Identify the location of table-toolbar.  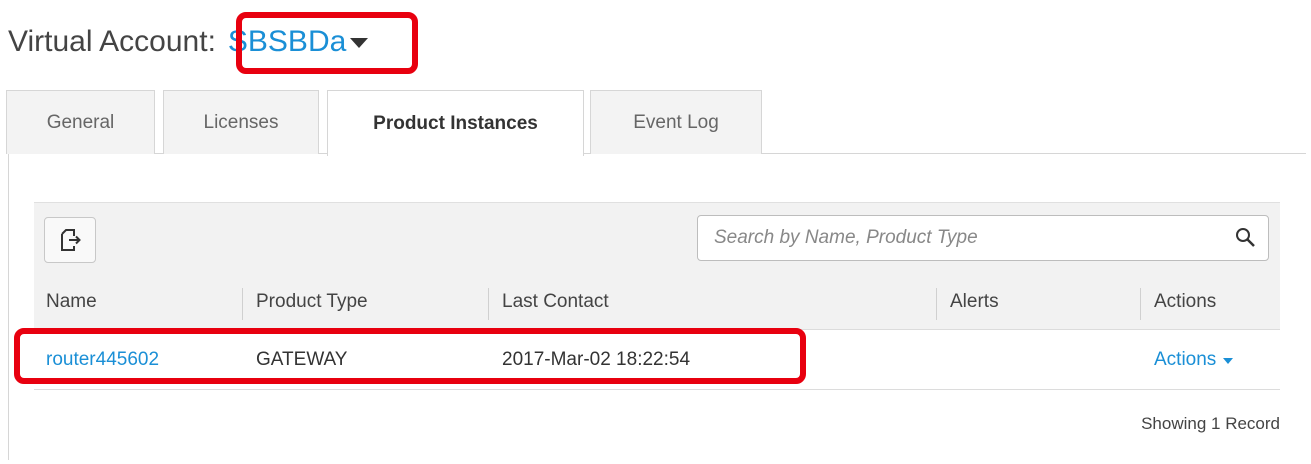
(657, 238).